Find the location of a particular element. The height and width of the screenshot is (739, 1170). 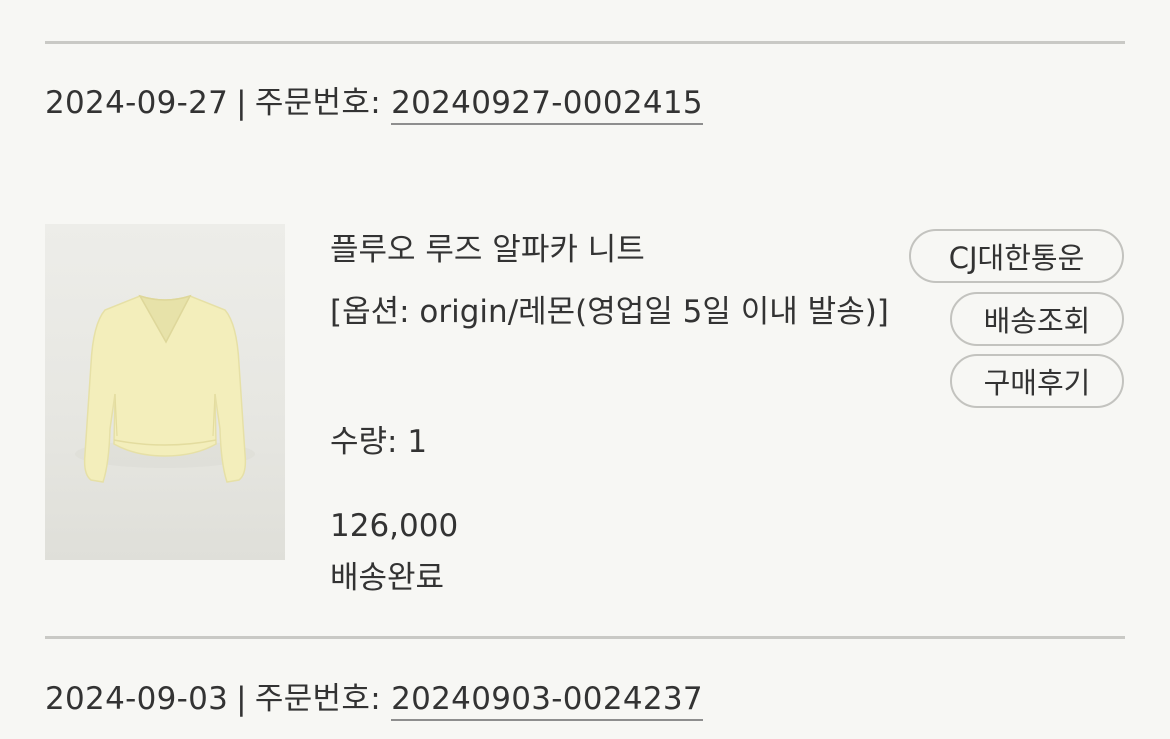

sweater-icon is located at coordinates (165, 388).